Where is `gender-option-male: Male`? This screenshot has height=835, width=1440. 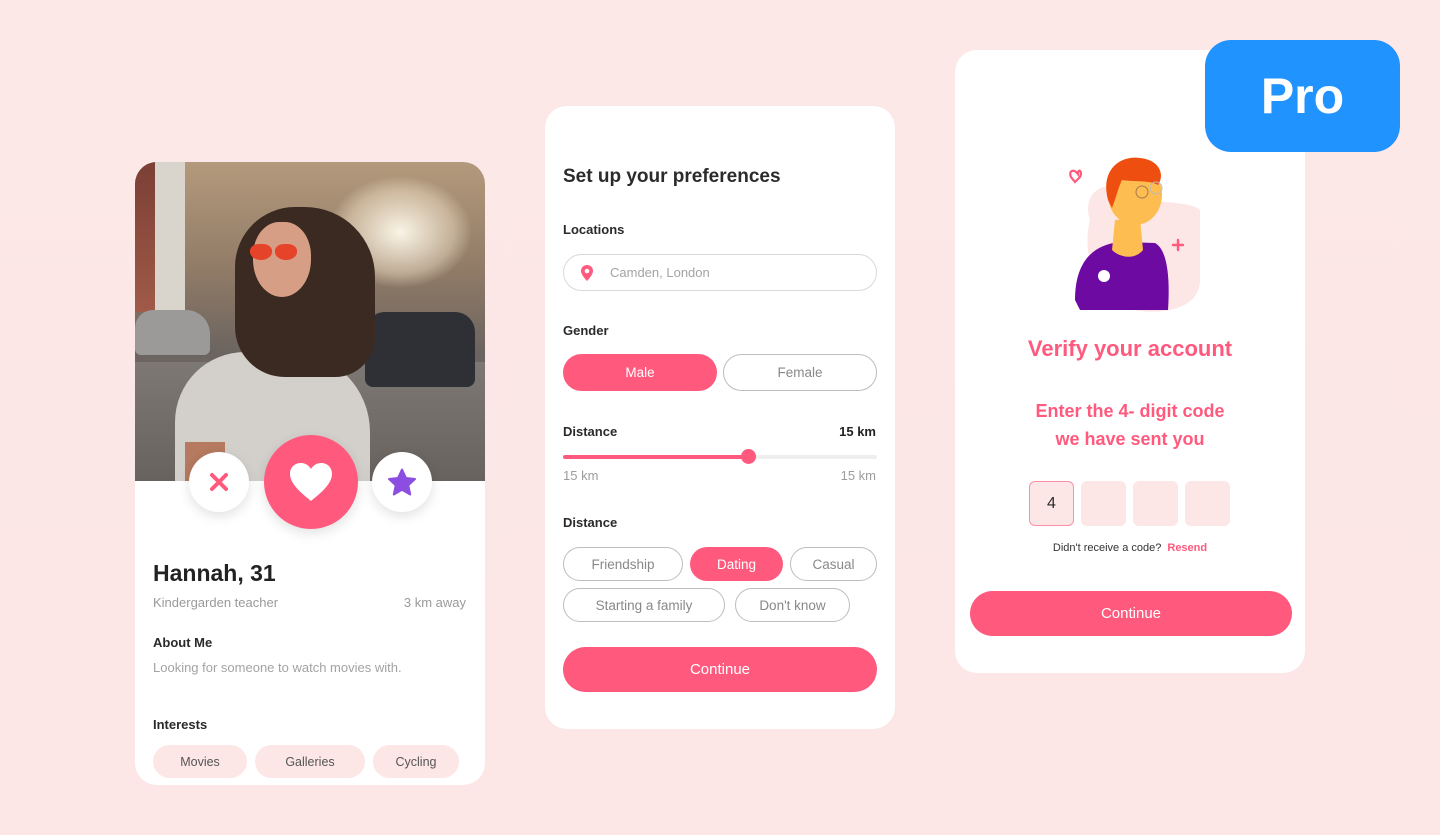
gender-option-male: Male is located at coordinates (640, 372).